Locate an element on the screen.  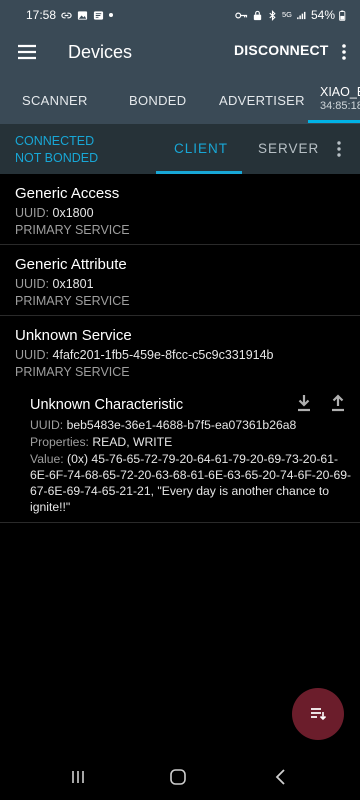
device-name: XIAO_E is located at coordinates (340, 92).